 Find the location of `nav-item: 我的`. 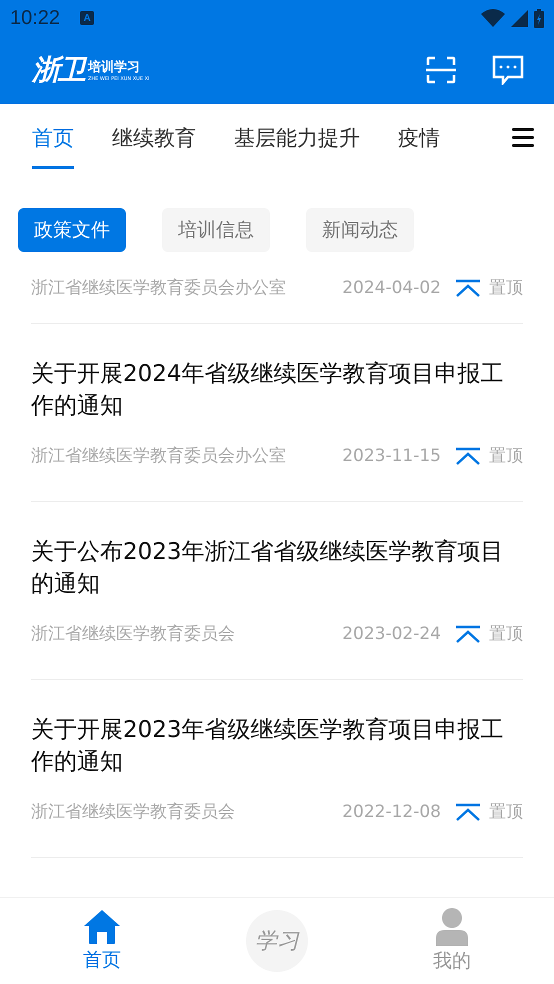

nav-item: 我的 is located at coordinates (452, 941).